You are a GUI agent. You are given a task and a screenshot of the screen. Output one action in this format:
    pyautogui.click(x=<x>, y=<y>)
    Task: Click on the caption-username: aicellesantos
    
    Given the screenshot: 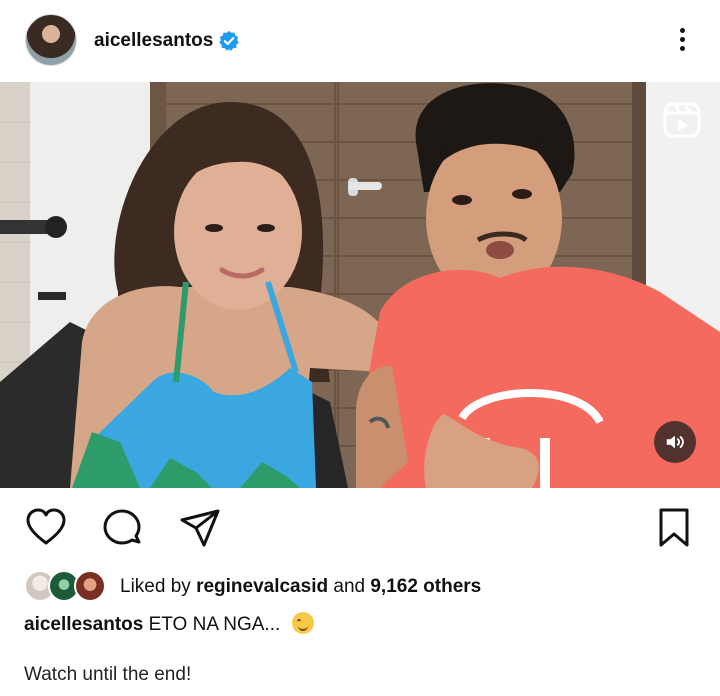 What is the action you would take?
    pyautogui.click(x=83, y=624)
    